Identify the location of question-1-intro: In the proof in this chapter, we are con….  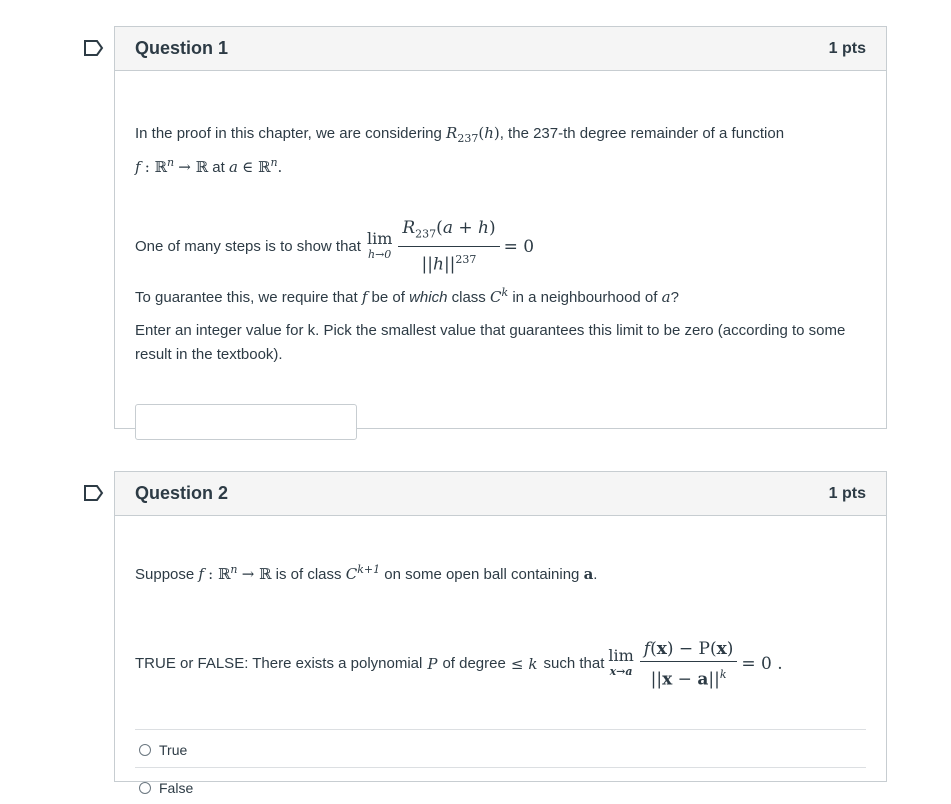
(460, 150).